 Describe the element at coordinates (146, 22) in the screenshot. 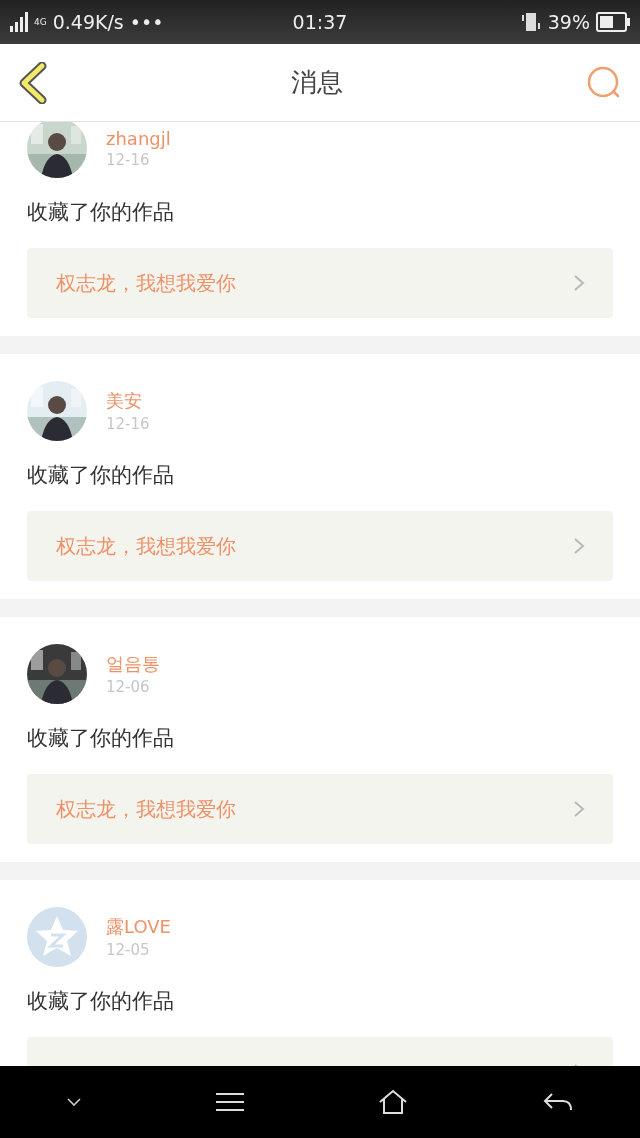

I see `more-notifications: •••` at that location.